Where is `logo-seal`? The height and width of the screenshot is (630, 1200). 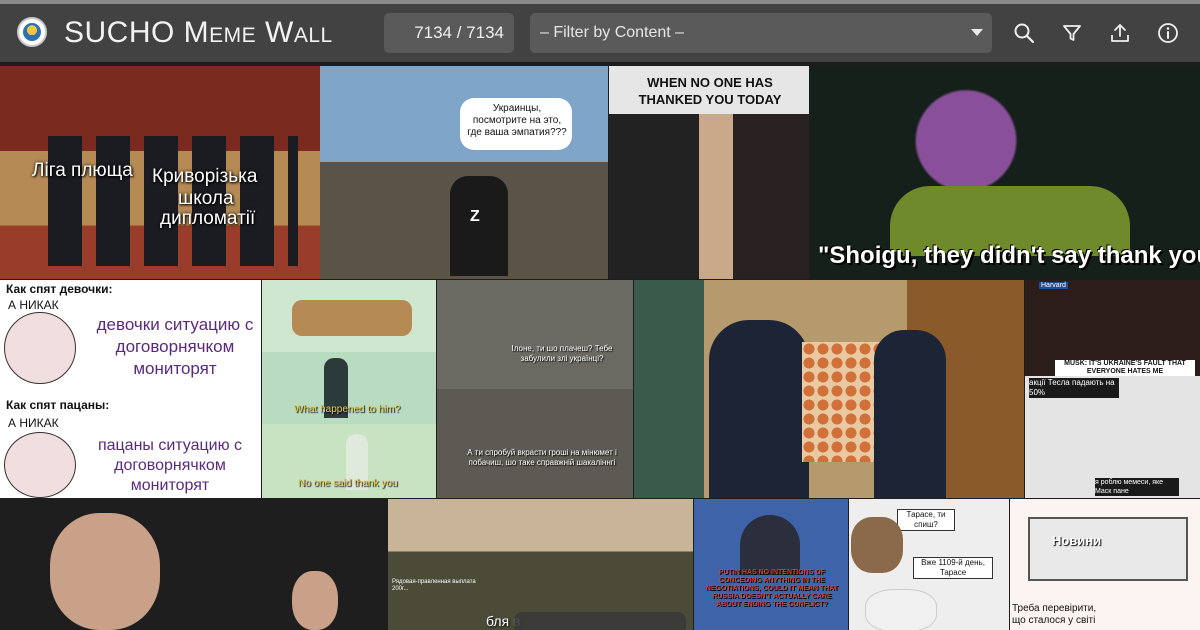 logo-seal is located at coordinates (32, 32).